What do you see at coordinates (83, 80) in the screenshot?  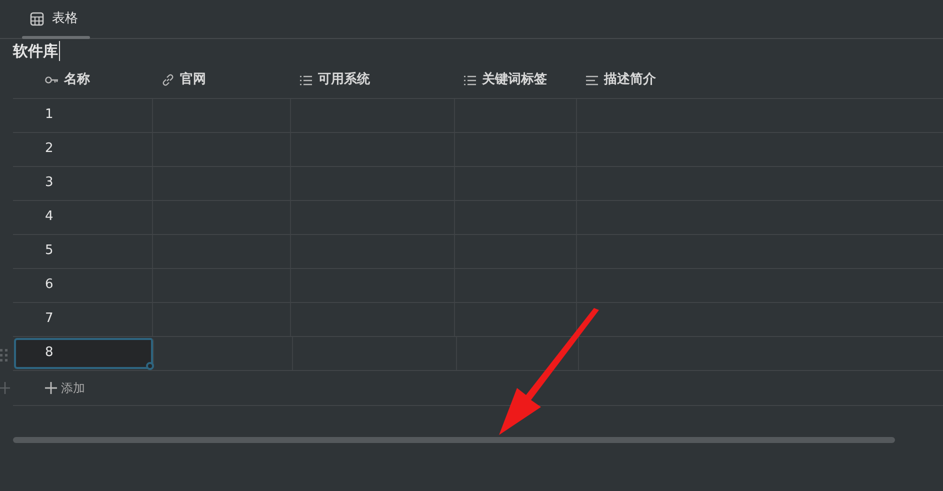 I see `column-header: 名称` at bounding box center [83, 80].